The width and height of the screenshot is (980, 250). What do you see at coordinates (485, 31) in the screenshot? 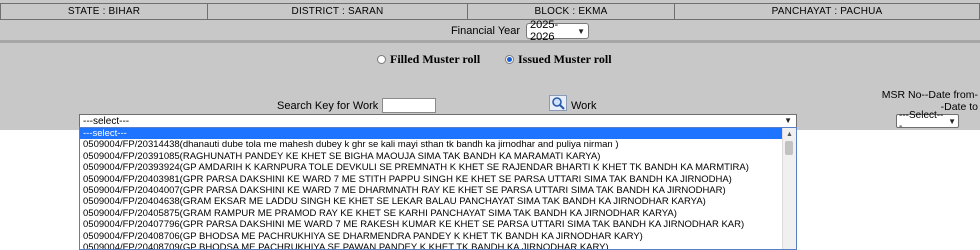
I see `financial-year-label: Financial Year` at bounding box center [485, 31].